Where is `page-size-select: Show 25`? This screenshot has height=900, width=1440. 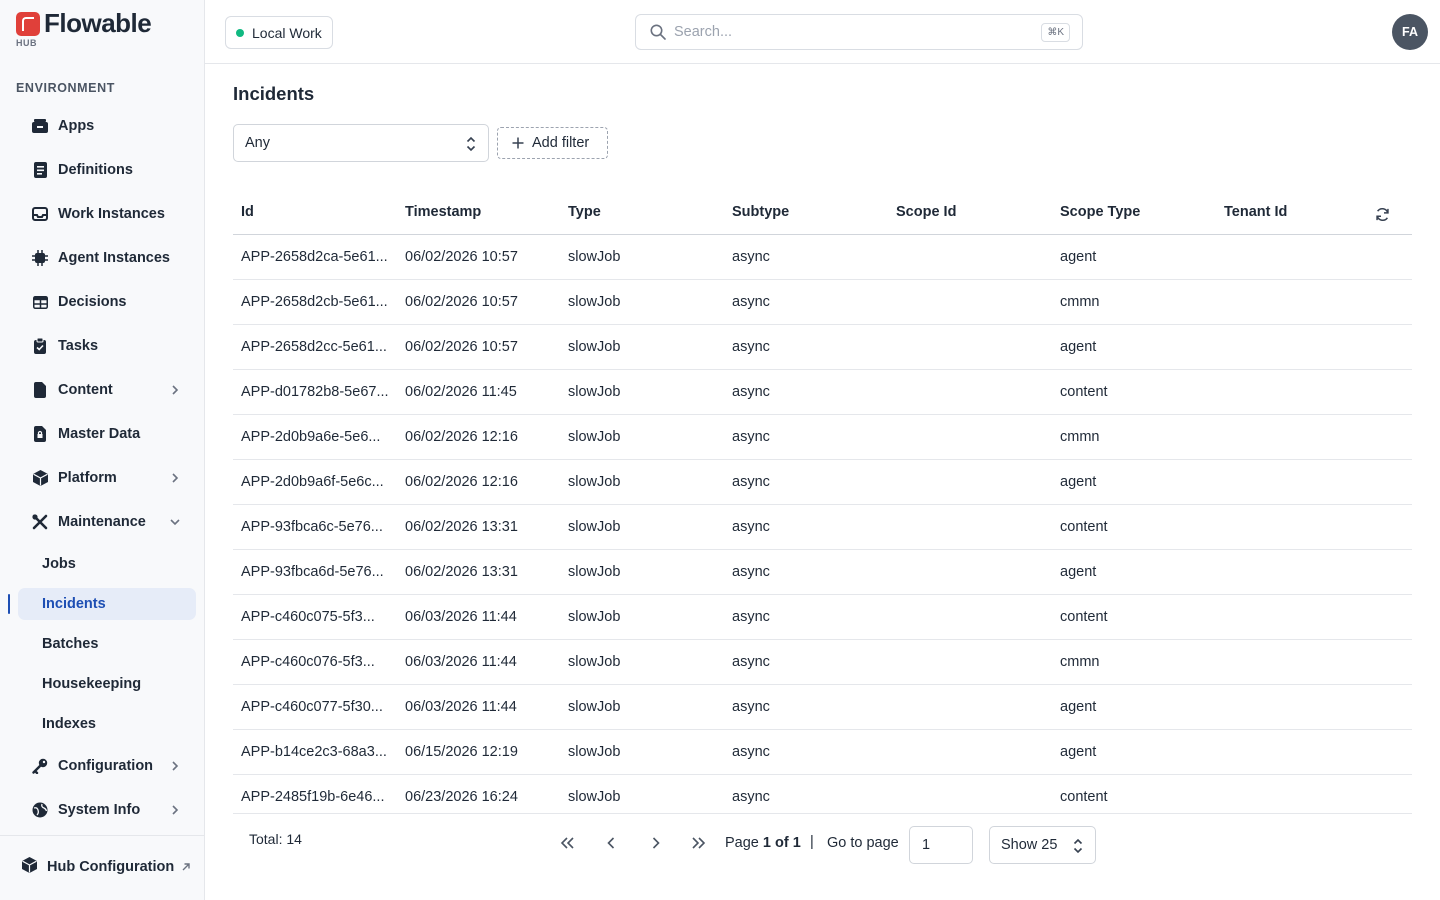 page-size-select: Show 25 is located at coordinates (1042, 845).